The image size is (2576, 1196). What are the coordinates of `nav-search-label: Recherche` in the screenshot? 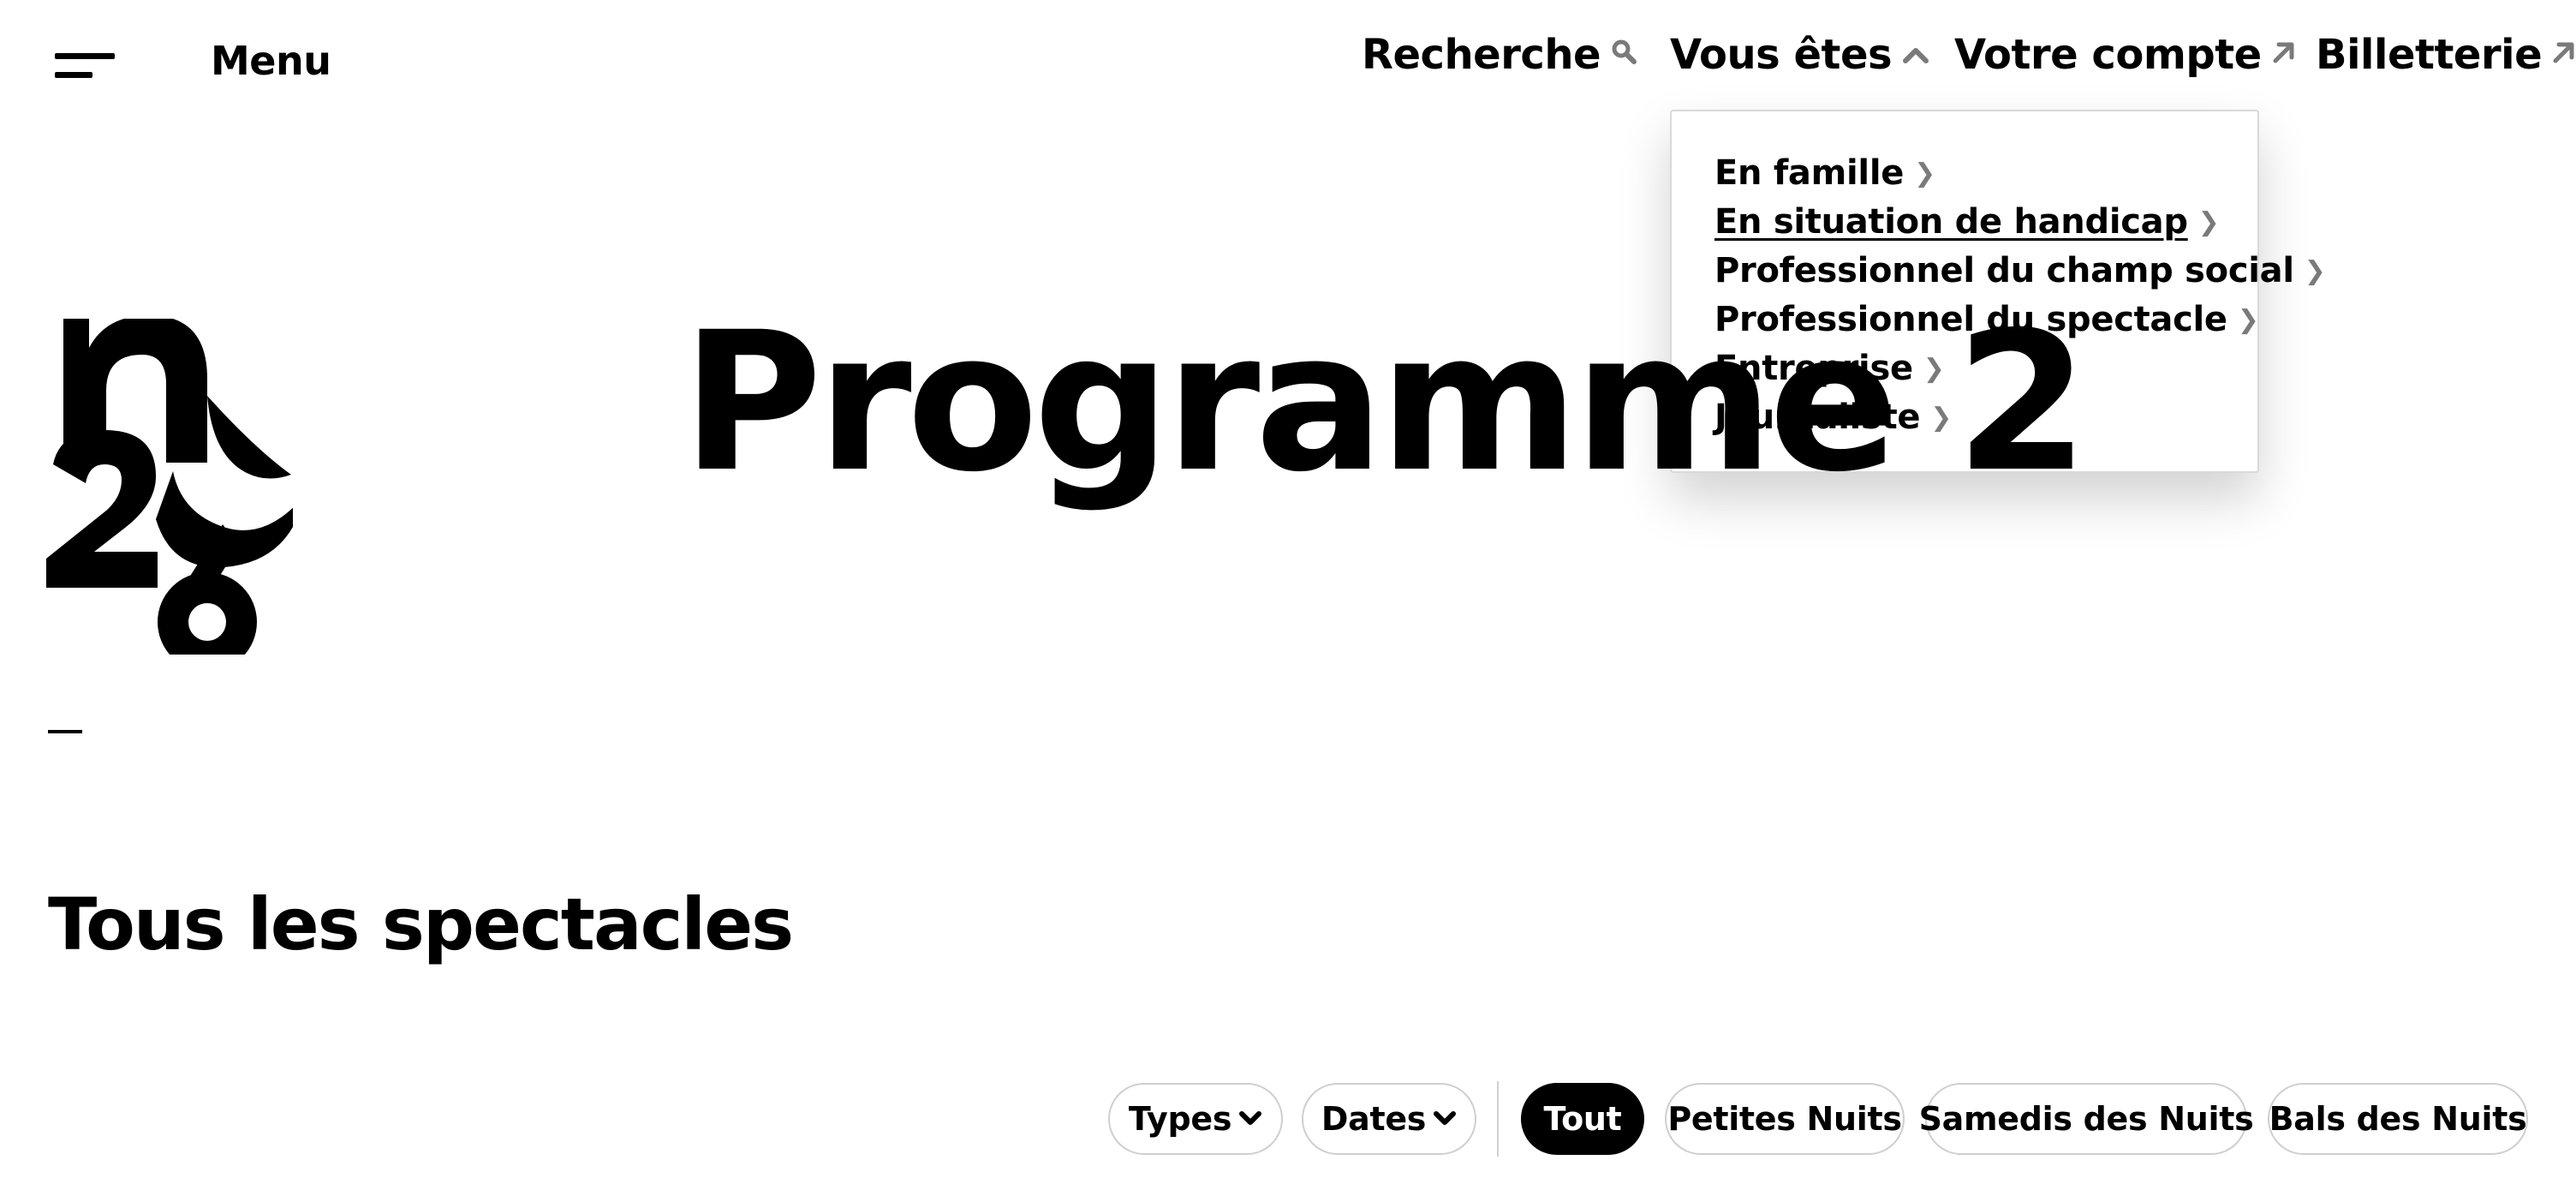 It's located at (1481, 55).